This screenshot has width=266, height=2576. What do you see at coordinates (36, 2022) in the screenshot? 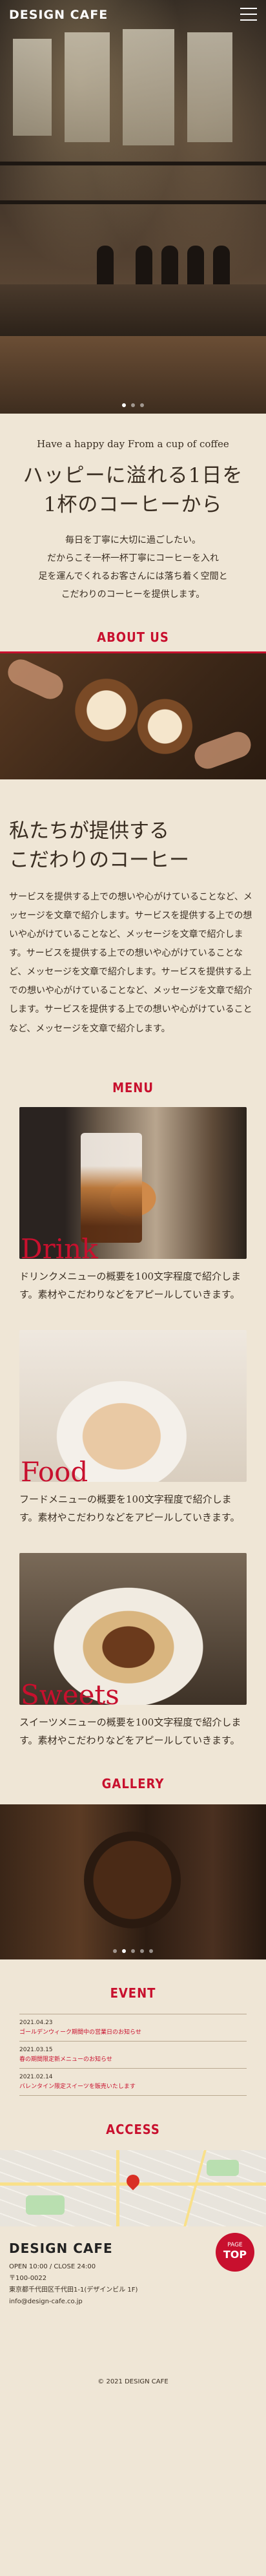
I see `event-date: 2021.04.23` at bounding box center [36, 2022].